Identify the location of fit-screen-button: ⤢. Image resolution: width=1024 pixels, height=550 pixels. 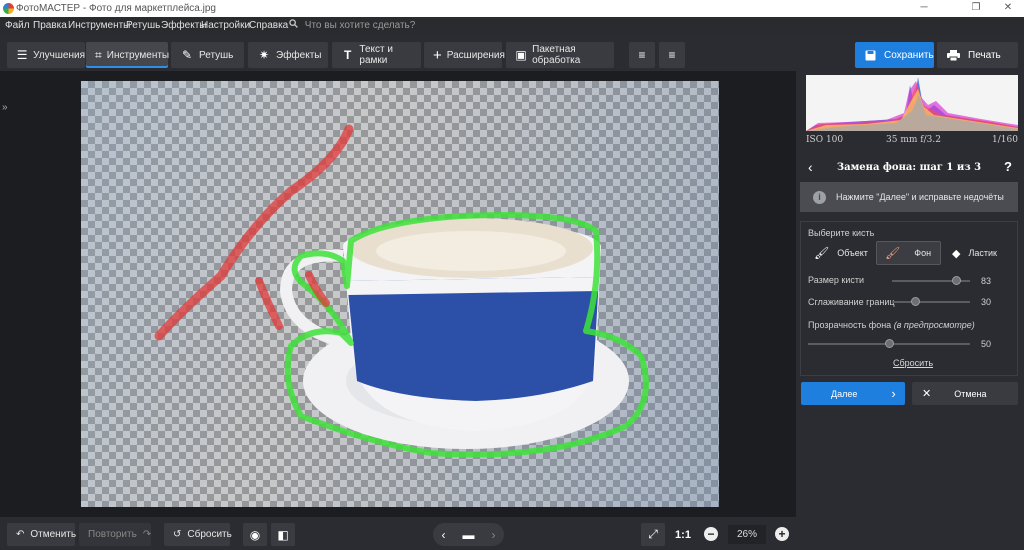
(653, 534).